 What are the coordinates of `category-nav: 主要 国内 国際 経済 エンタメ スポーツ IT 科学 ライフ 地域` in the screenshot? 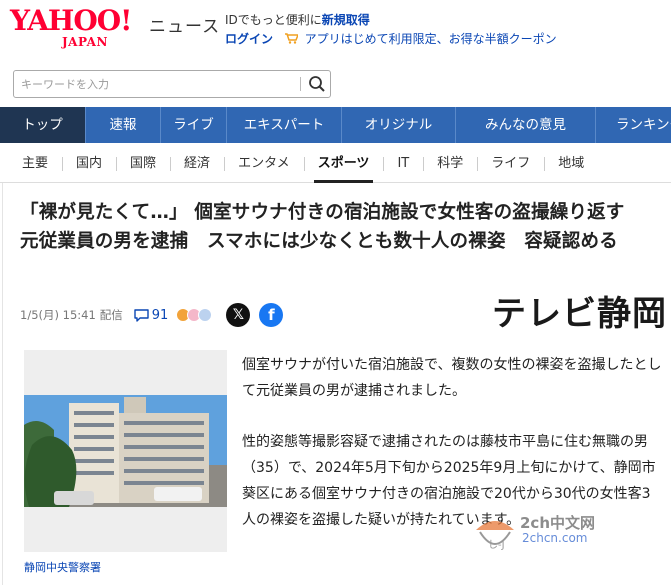 It's located at (335, 164).